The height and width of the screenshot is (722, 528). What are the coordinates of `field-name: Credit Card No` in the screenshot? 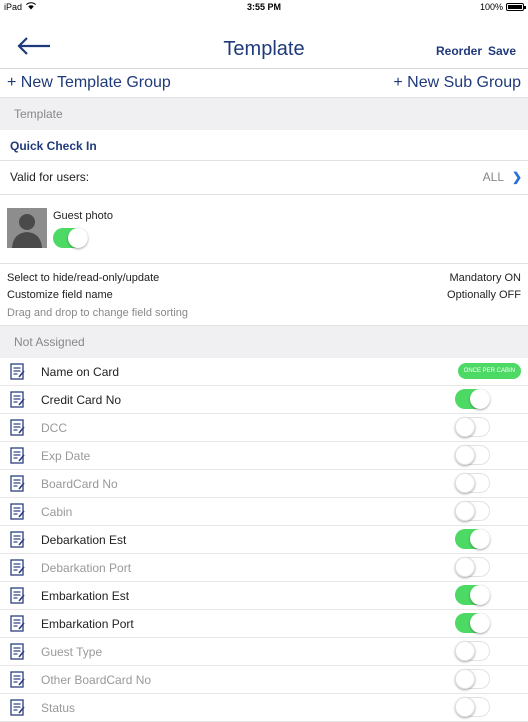 It's located at (81, 400).